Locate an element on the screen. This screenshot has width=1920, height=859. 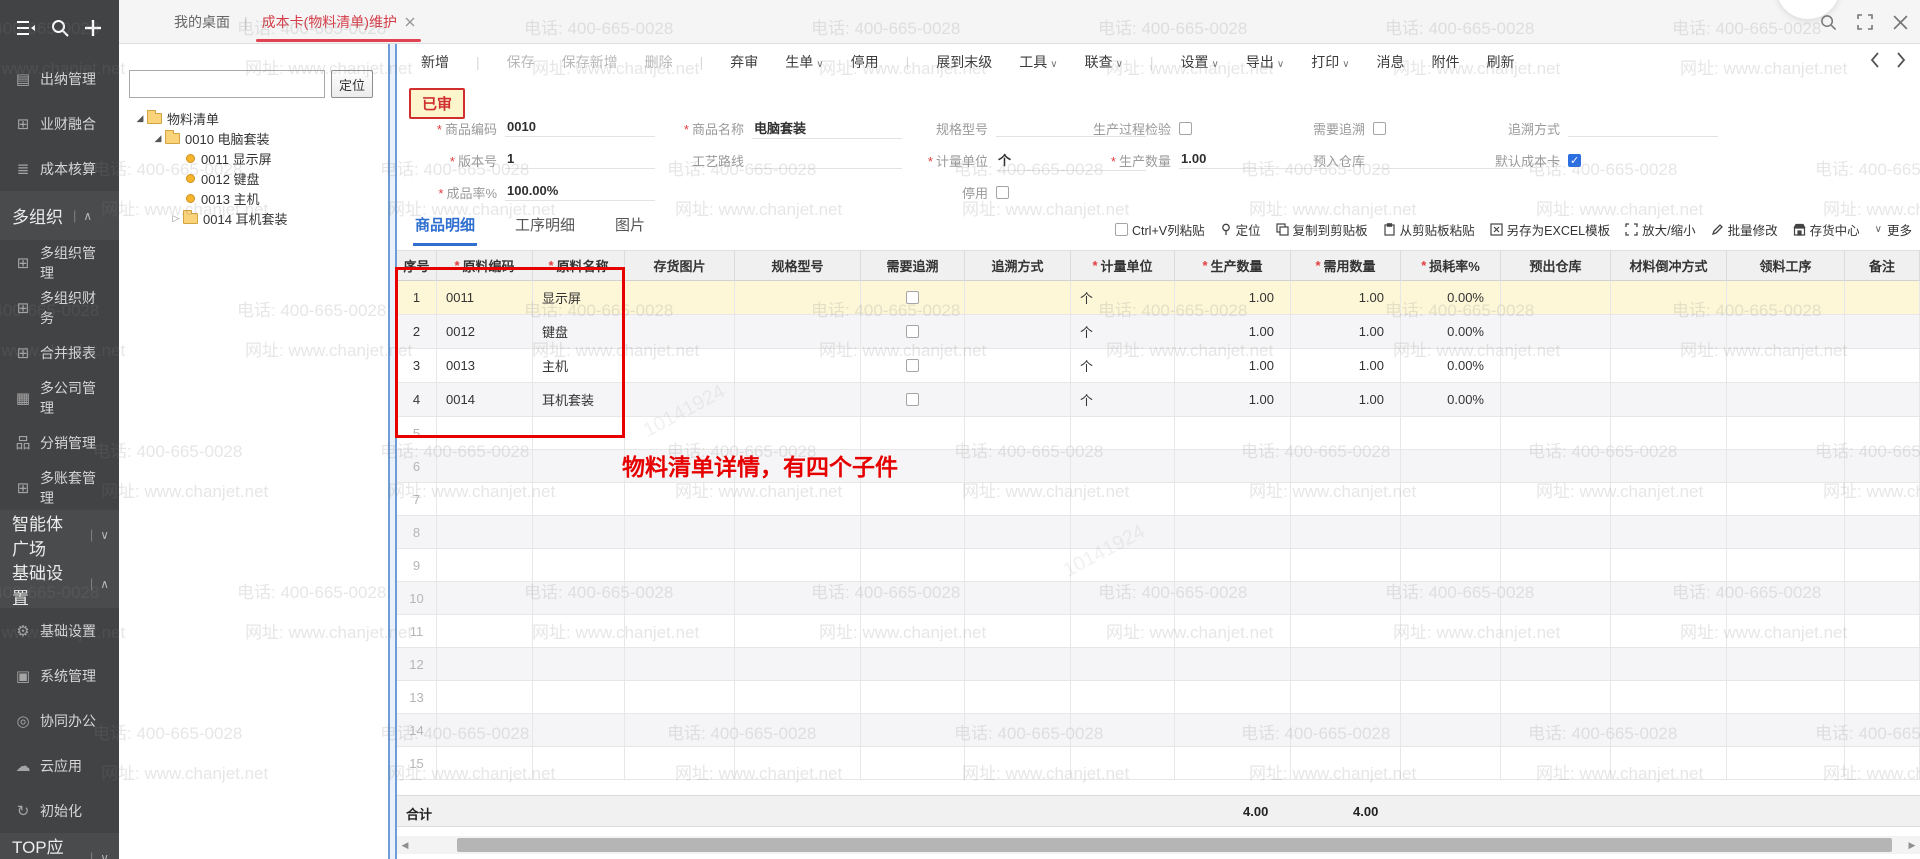
tree-node: 0012 键盘 is located at coordinates (253, 178).